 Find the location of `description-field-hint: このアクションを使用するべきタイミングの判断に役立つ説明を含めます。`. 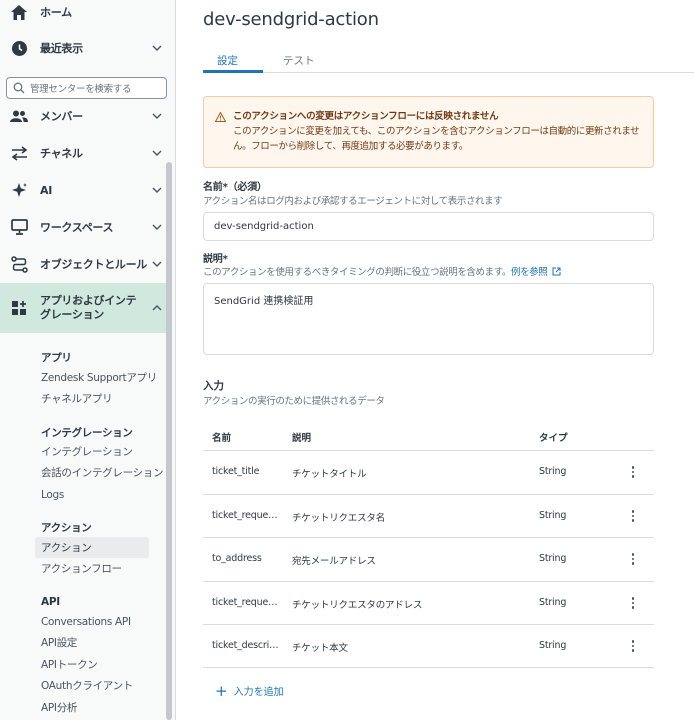

description-field-hint: このアクションを使用するべきタイミングの判断に役立つ説明を含めます。 is located at coordinates (357, 272).